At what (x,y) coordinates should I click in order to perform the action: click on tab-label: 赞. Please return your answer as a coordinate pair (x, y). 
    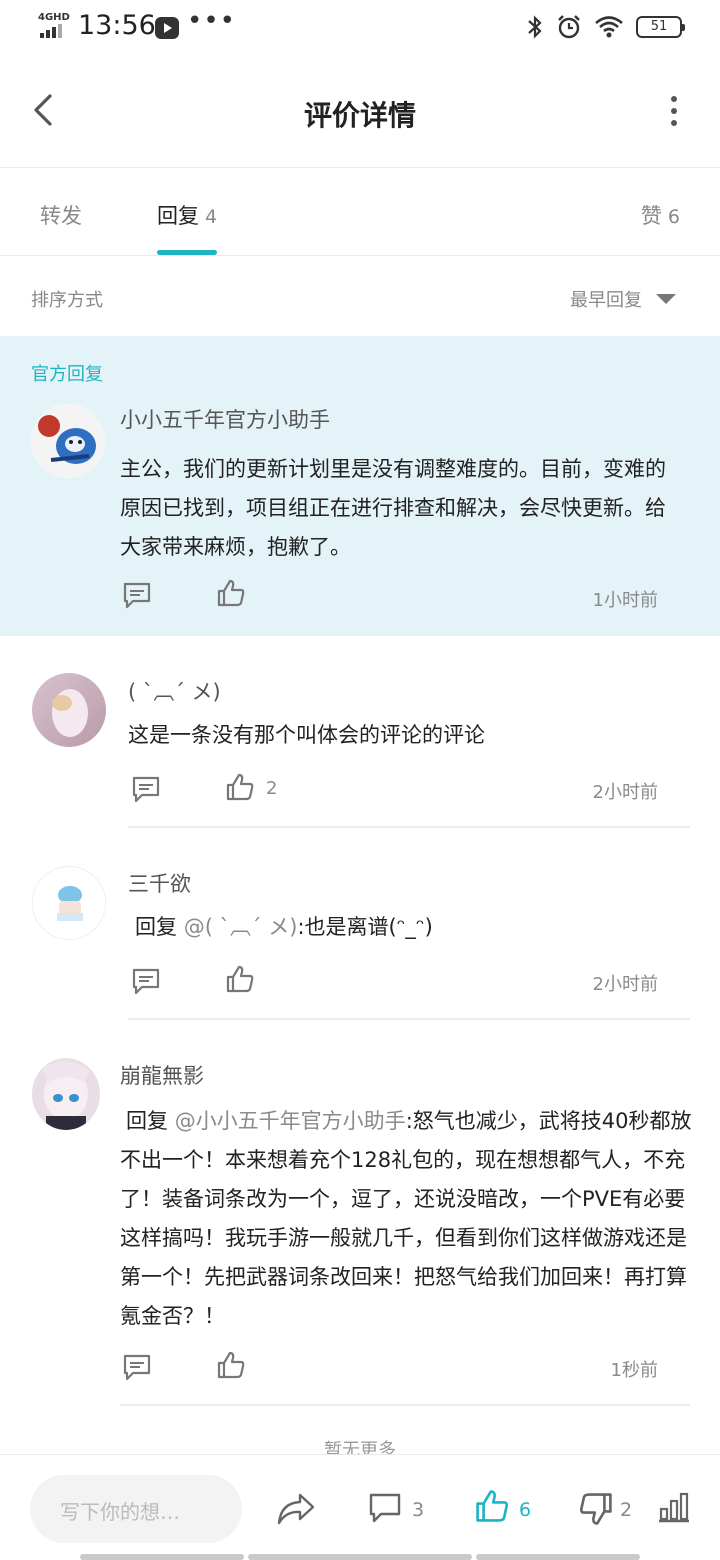
    Looking at the image, I should click on (651, 216).